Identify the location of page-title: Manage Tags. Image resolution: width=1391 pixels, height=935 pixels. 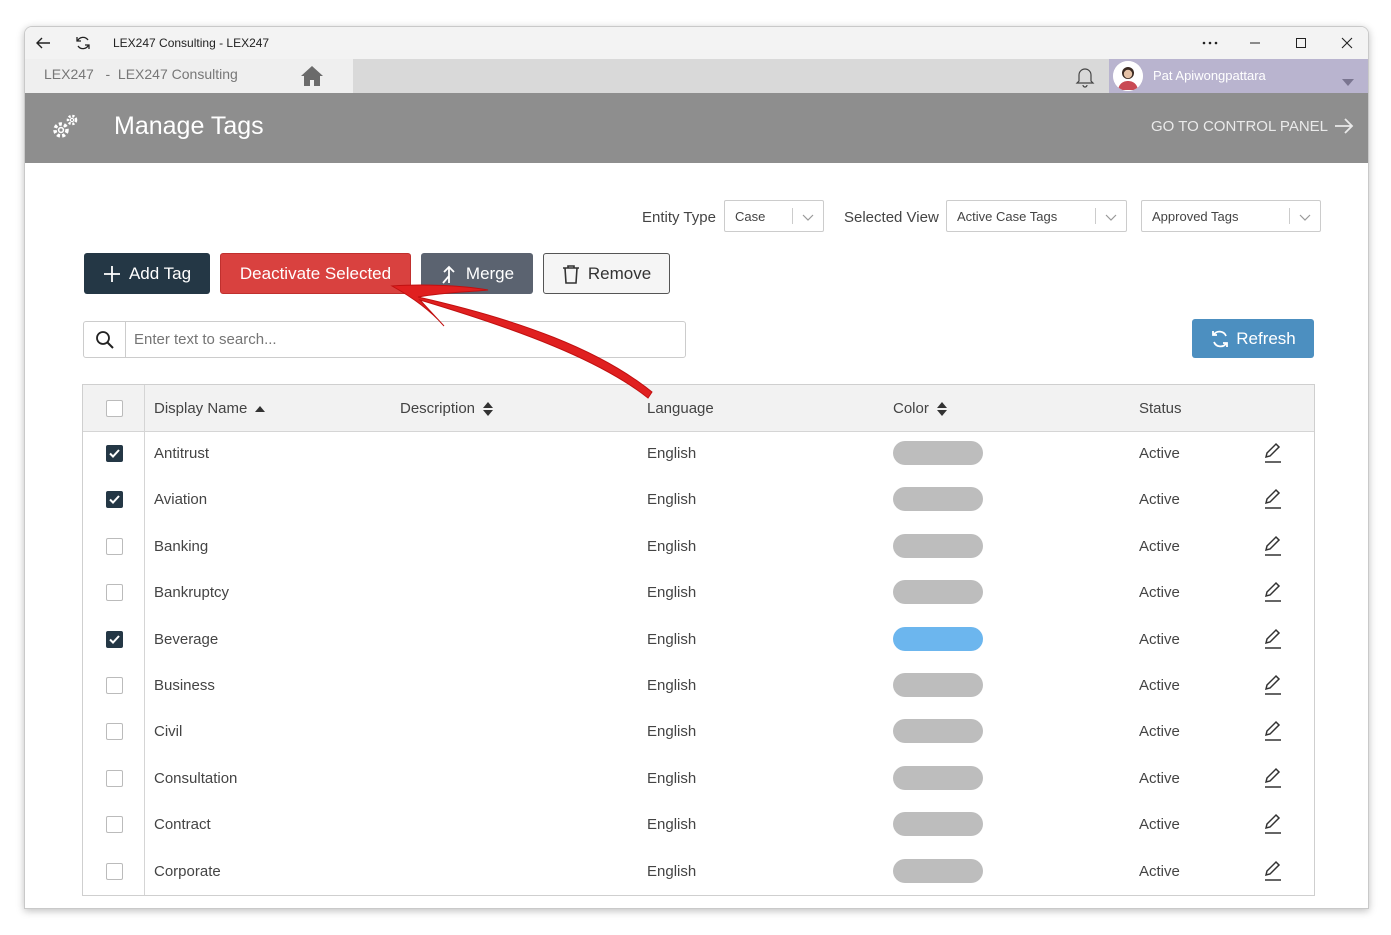
(189, 126).